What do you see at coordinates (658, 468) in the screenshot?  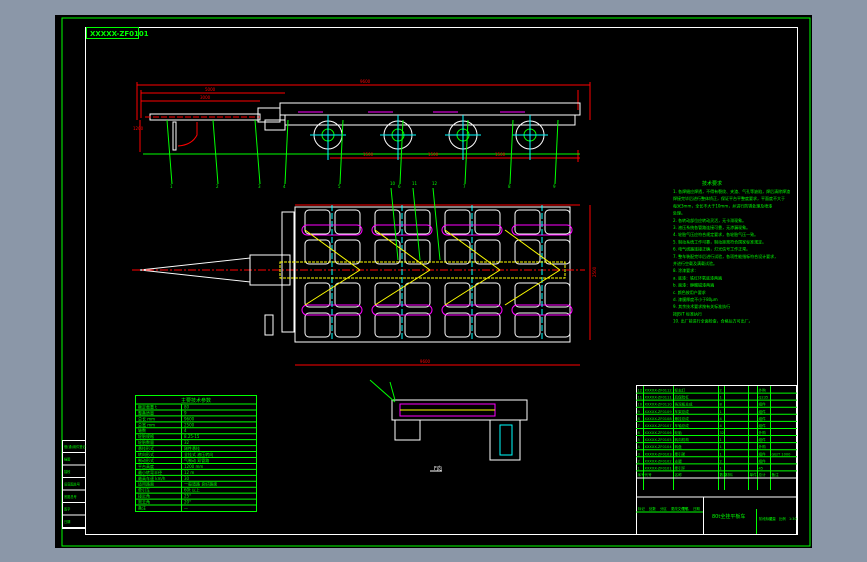 I see `parts-cell: XXXXX-ZF0101` at bounding box center [658, 468].